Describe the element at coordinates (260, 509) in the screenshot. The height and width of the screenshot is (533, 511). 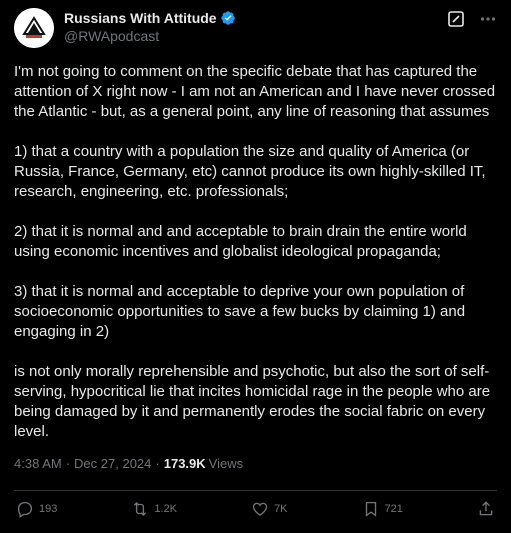
I see `heart-icon` at that location.